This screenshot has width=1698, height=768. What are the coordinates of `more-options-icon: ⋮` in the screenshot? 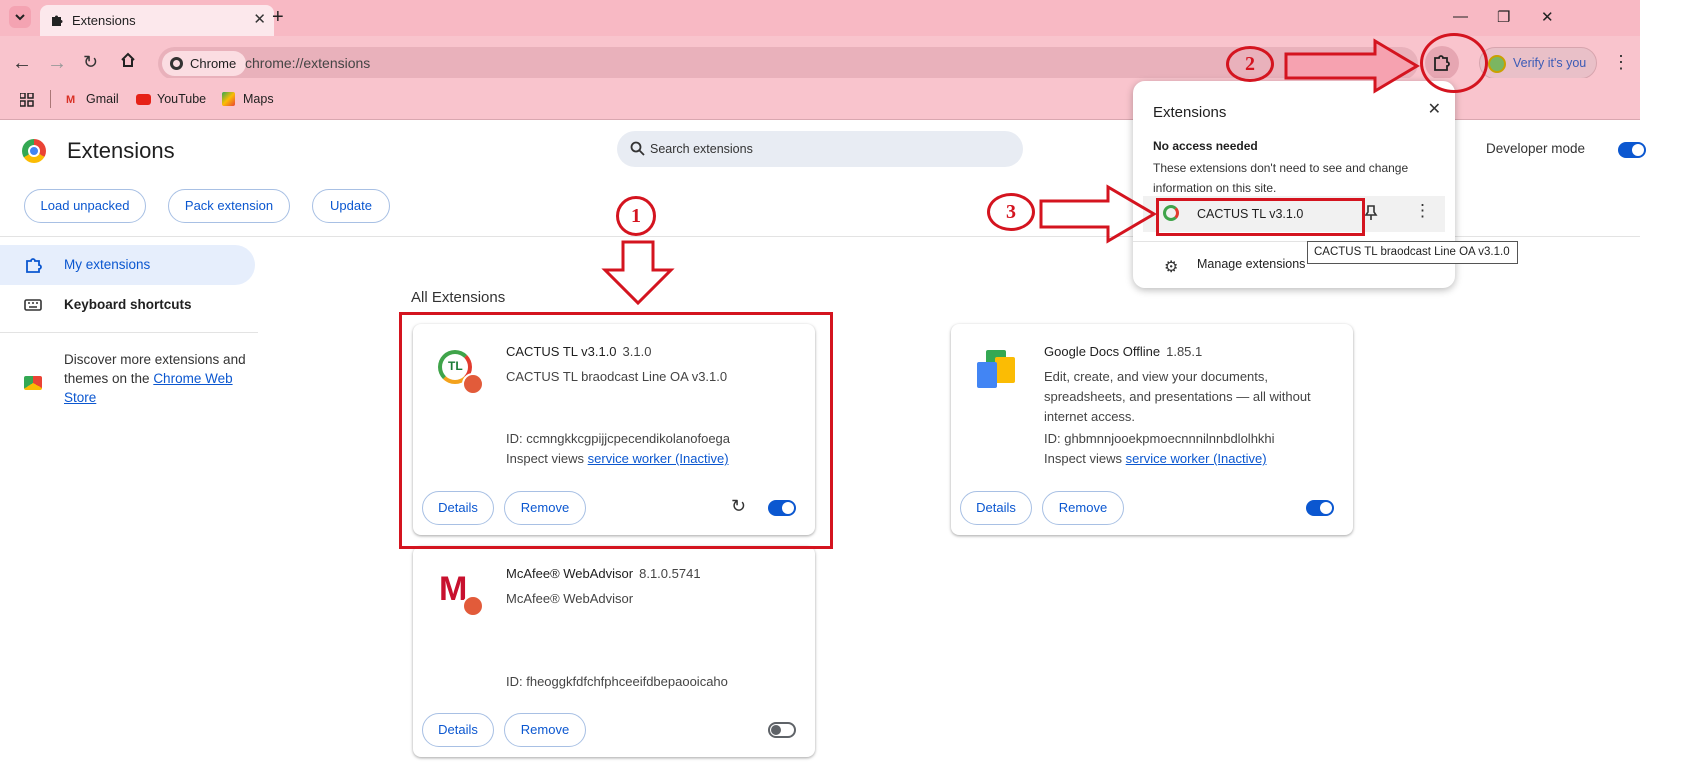 It's located at (1422, 211).